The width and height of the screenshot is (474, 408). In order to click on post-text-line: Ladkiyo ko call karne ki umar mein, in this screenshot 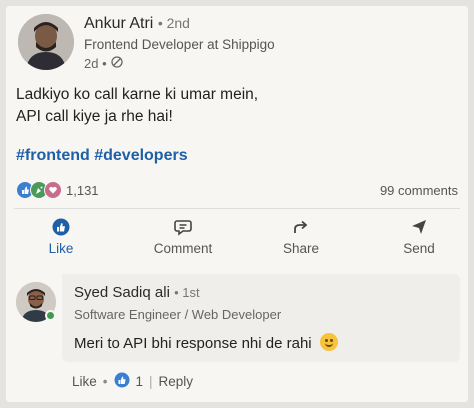, I will do `click(137, 94)`.